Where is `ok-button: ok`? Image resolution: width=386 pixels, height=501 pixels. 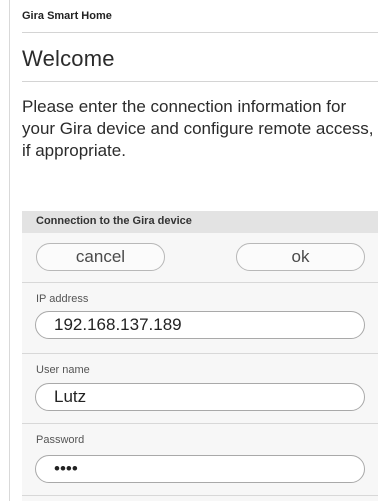
ok-button: ok is located at coordinates (300, 257).